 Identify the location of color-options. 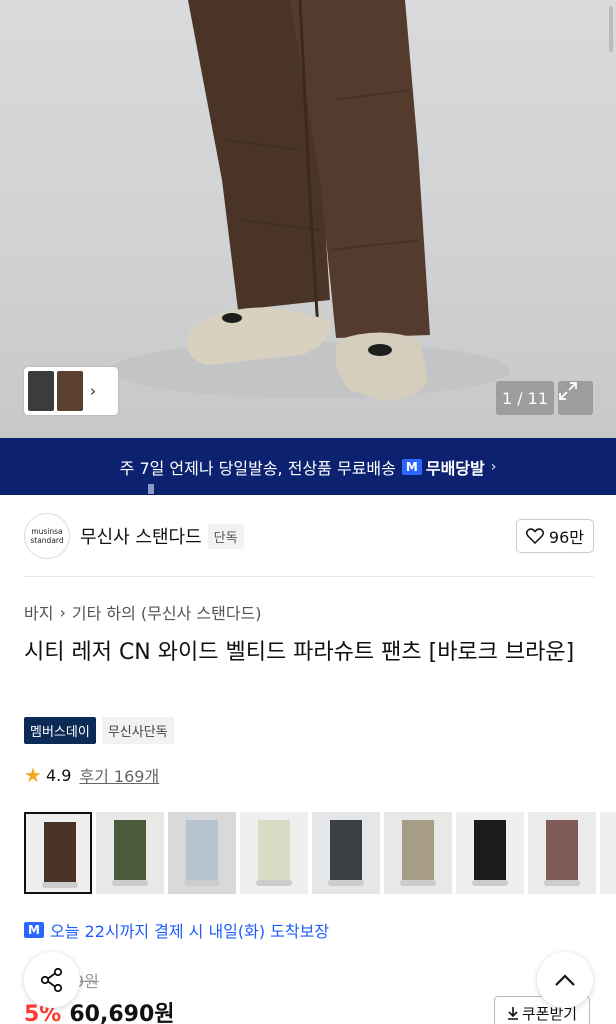
(320, 853).